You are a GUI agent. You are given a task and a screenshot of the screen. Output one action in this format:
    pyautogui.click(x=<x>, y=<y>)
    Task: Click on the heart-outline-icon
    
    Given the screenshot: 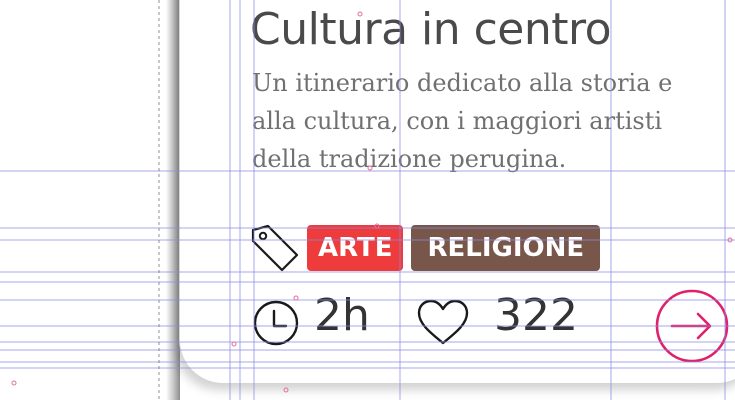 What is the action you would take?
    pyautogui.click(x=443, y=323)
    